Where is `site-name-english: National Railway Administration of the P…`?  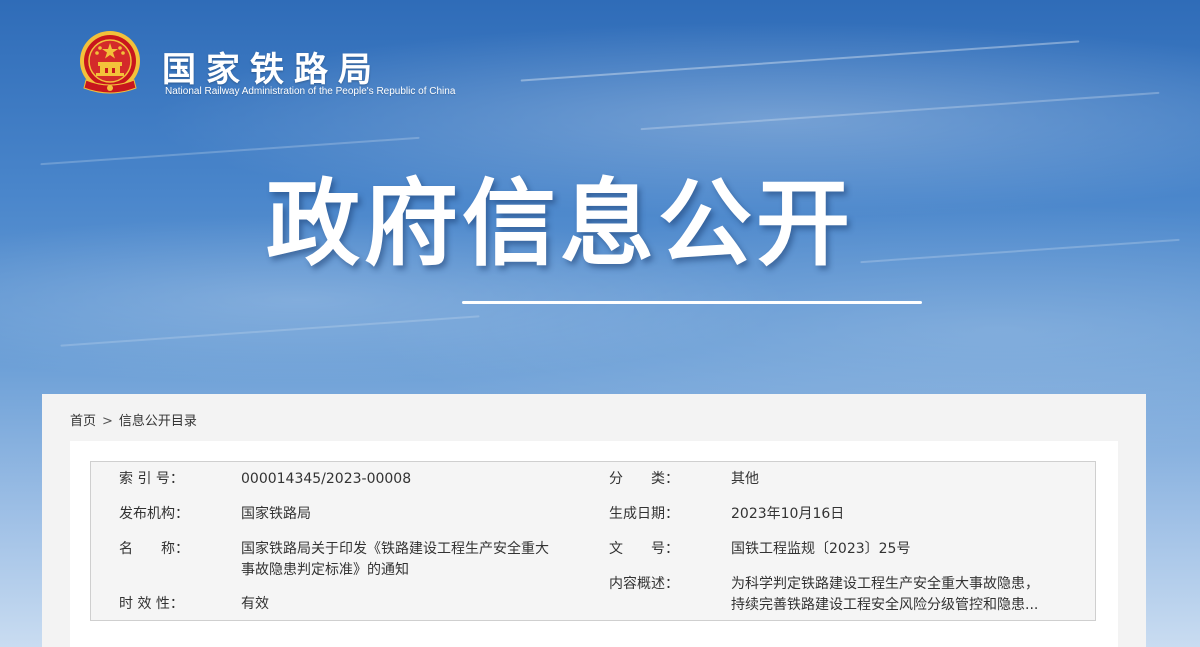
site-name-english: National Railway Administration of the P… is located at coordinates (310, 91).